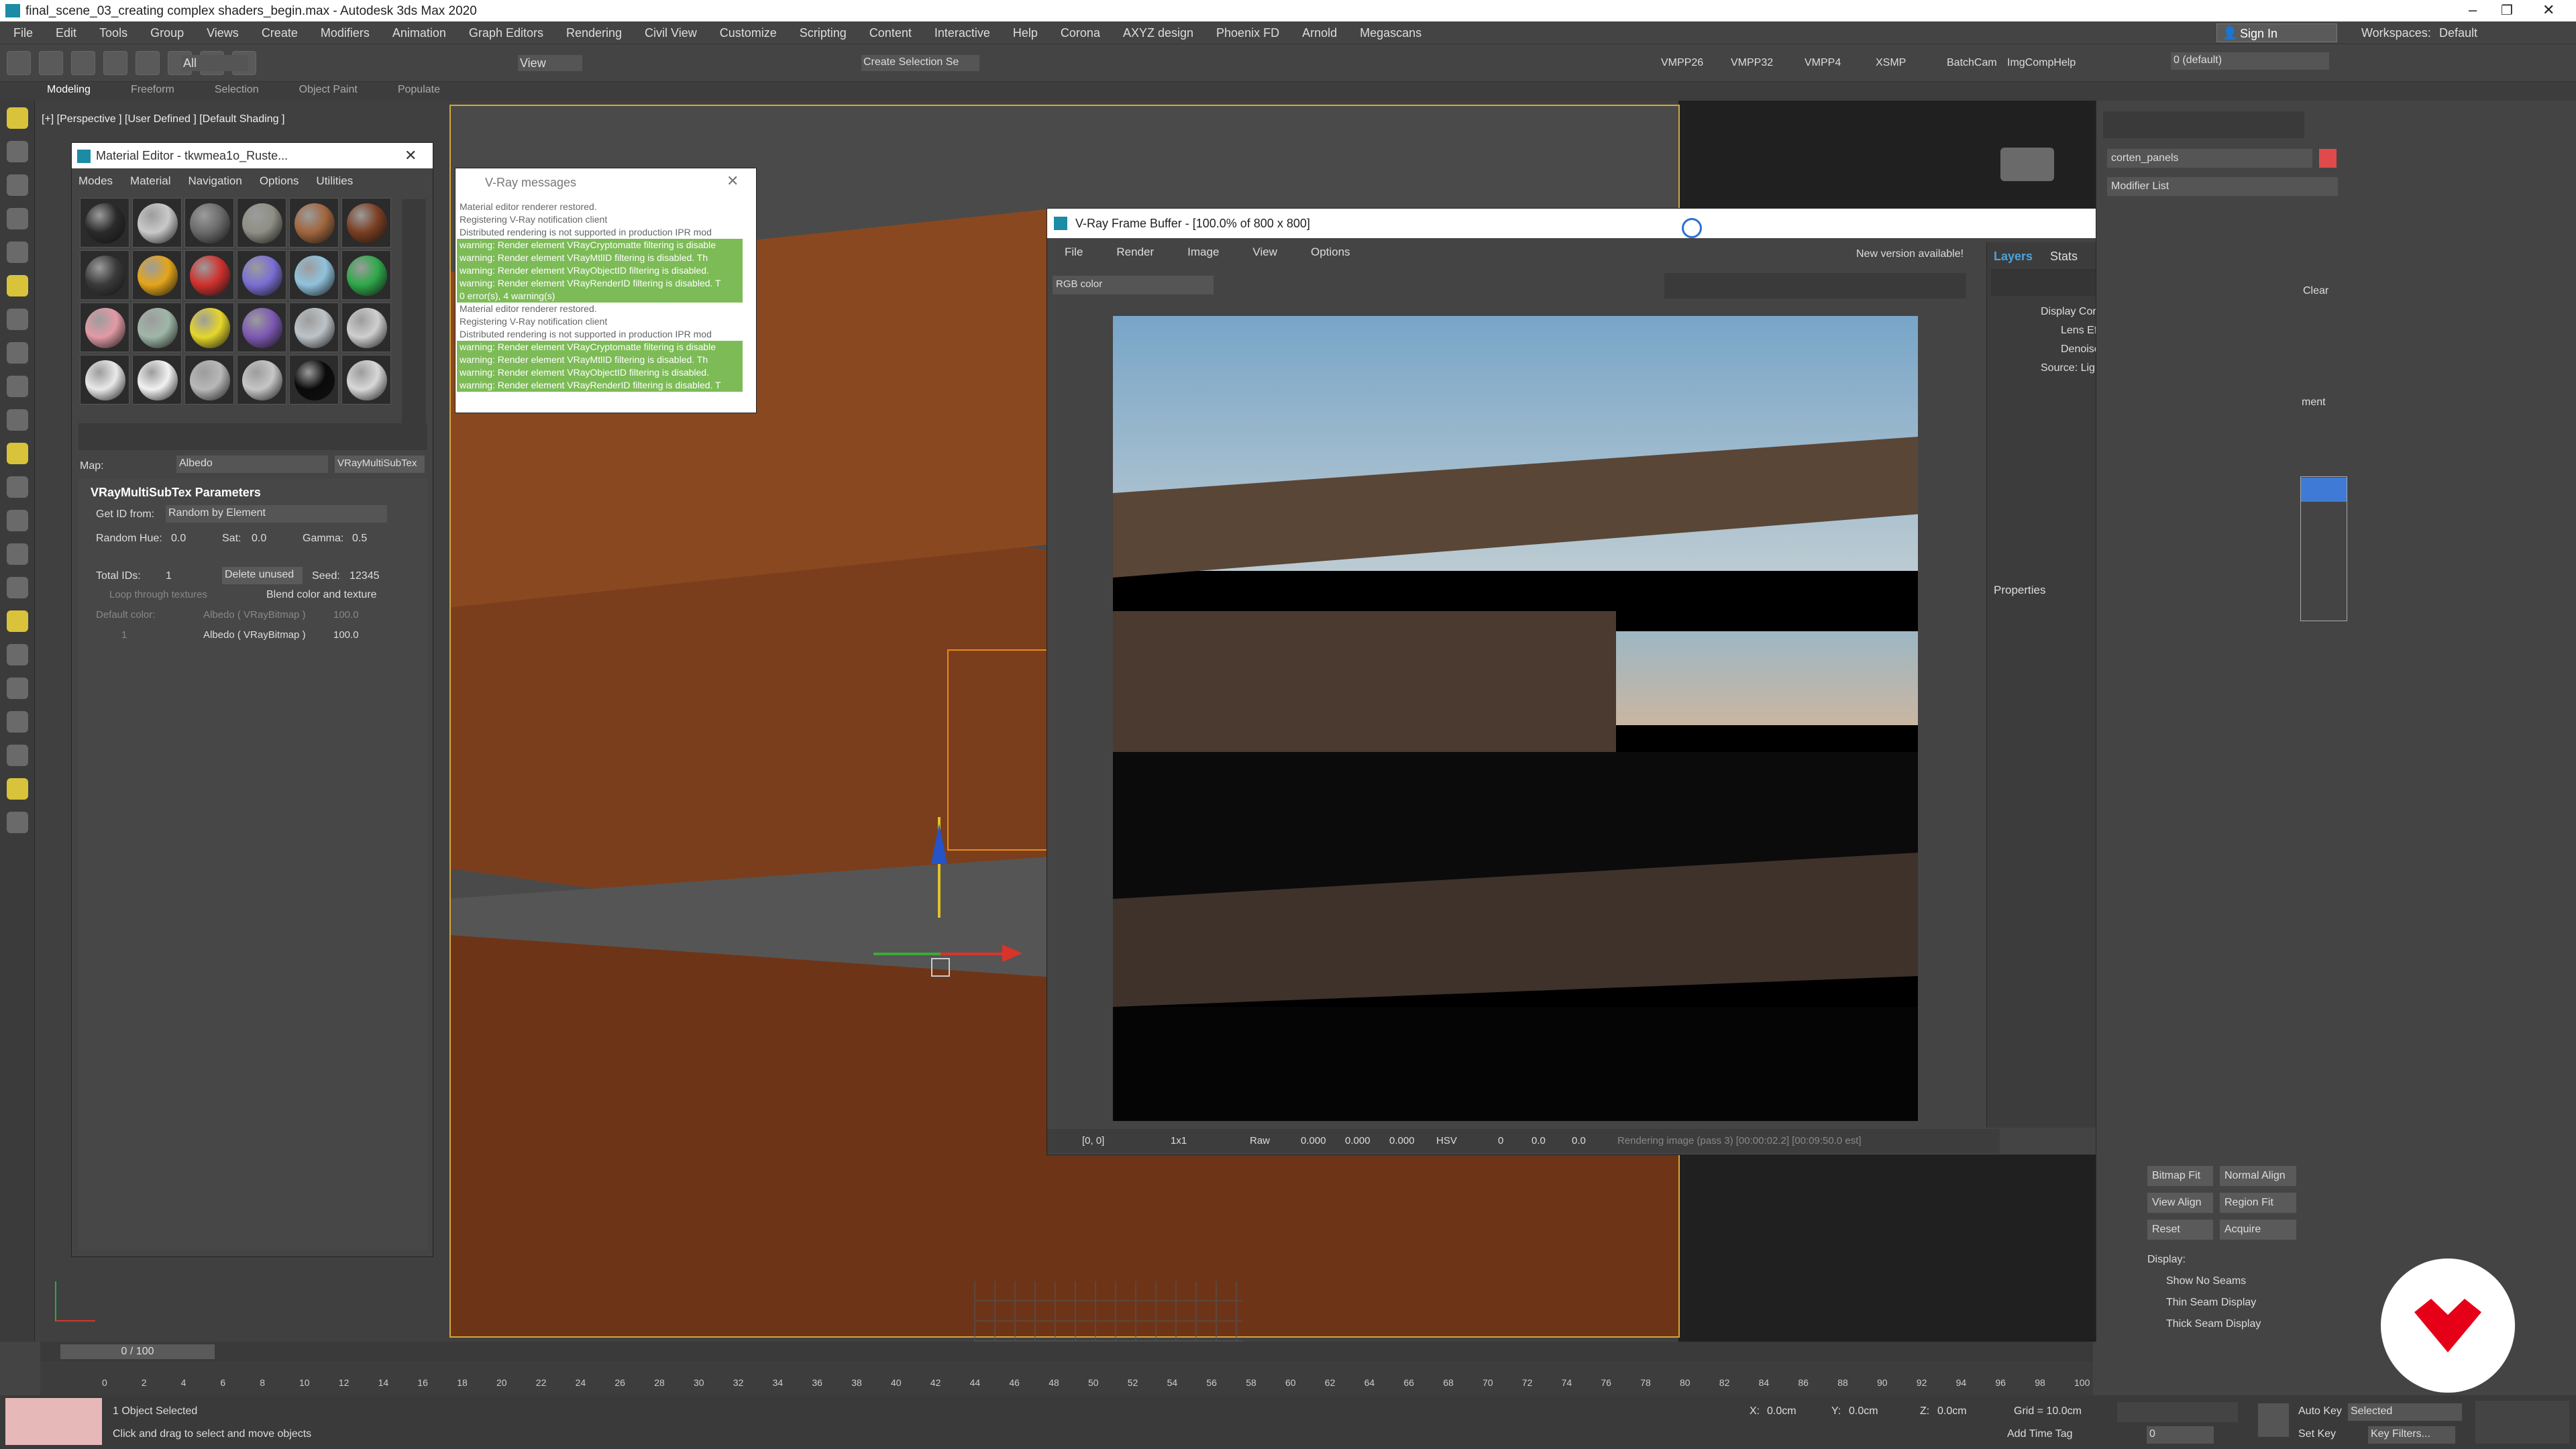 The height and width of the screenshot is (1449, 2576). I want to click on map-name-dropdown: Albedo, so click(252, 464).